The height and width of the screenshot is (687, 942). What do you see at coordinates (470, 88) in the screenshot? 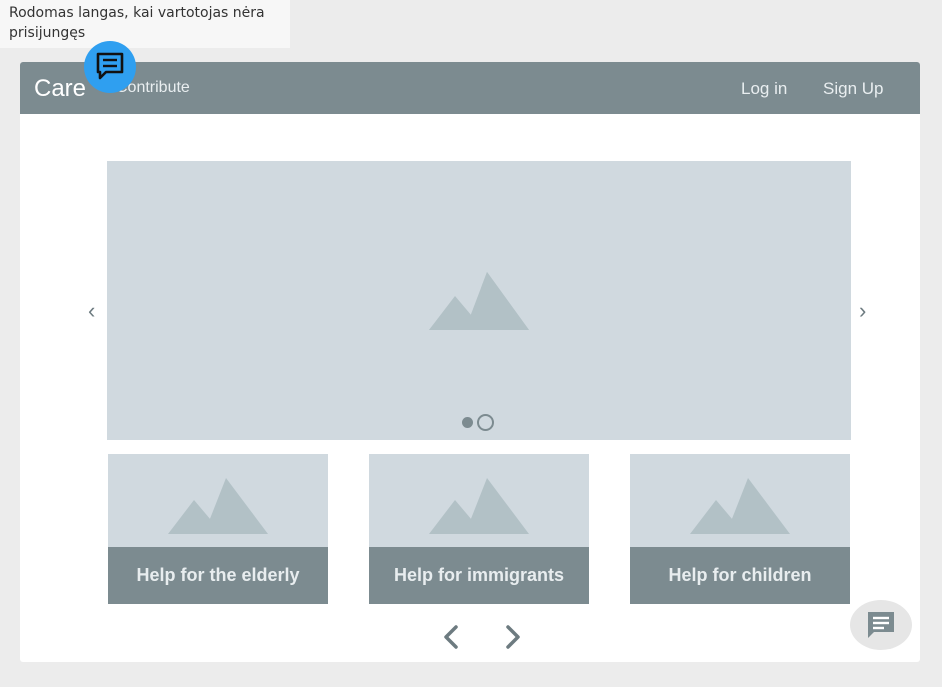
I see `top-navbar: Care Contribute Log in Sign Up` at bounding box center [470, 88].